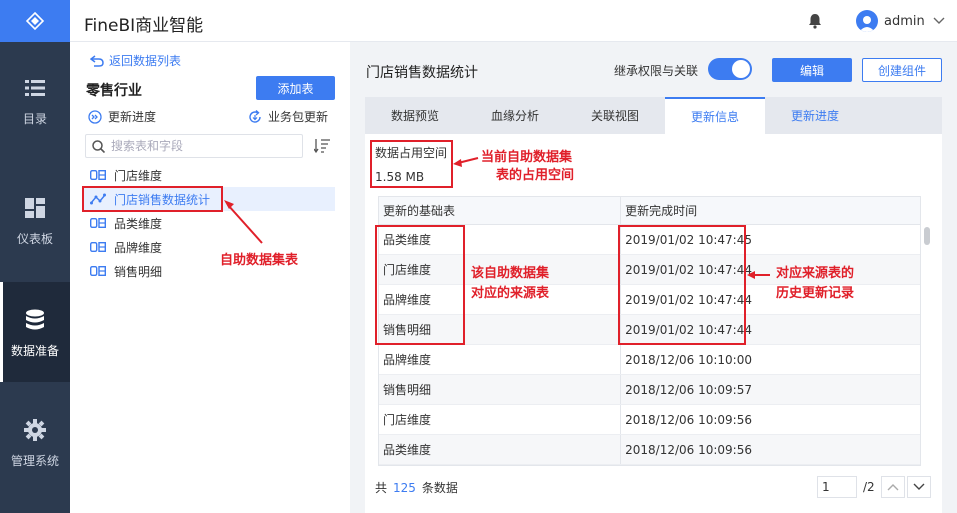 The height and width of the screenshot is (513, 957). I want to click on refresh-icon, so click(255, 116).